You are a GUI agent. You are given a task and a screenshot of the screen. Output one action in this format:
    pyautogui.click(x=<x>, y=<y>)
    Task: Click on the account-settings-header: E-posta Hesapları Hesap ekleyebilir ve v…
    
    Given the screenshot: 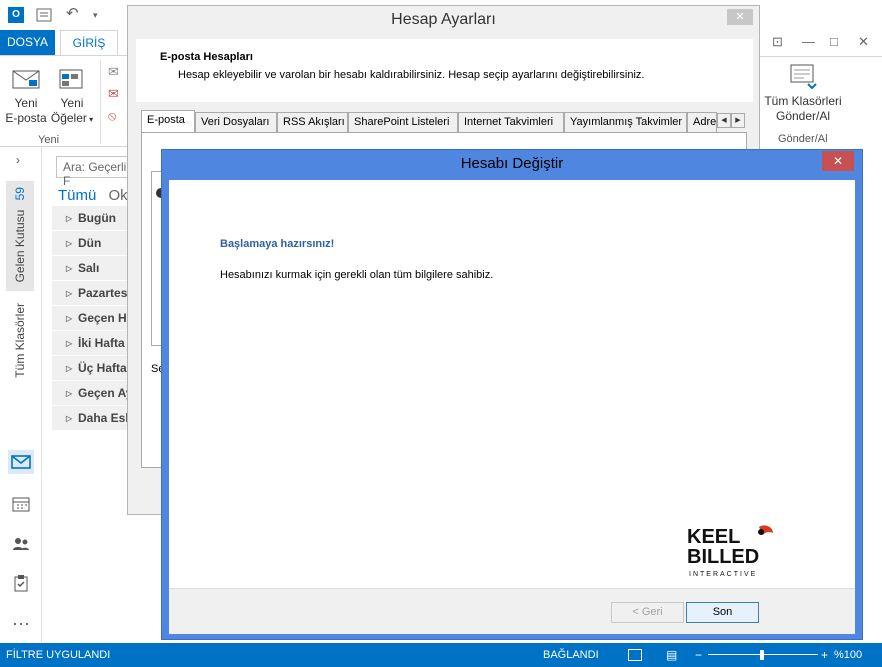 What is the action you would take?
    pyautogui.click(x=444, y=70)
    